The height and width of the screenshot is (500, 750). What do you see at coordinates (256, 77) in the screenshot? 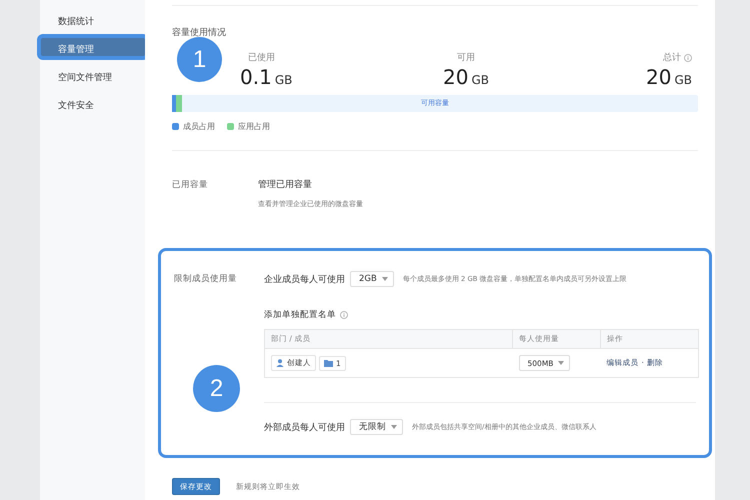
I see `stat-value: 0.1` at bounding box center [256, 77].